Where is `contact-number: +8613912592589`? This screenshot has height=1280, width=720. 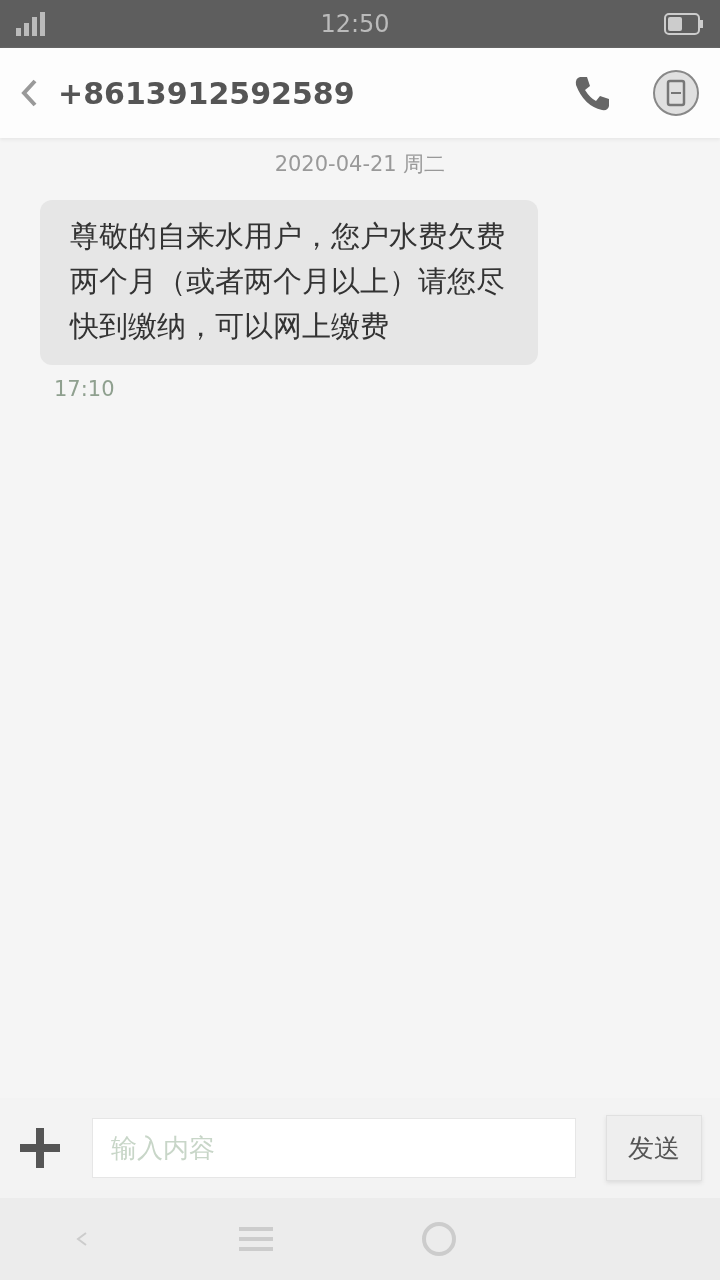 contact-number: +8613912592589 is located at coordinates (206, 93).